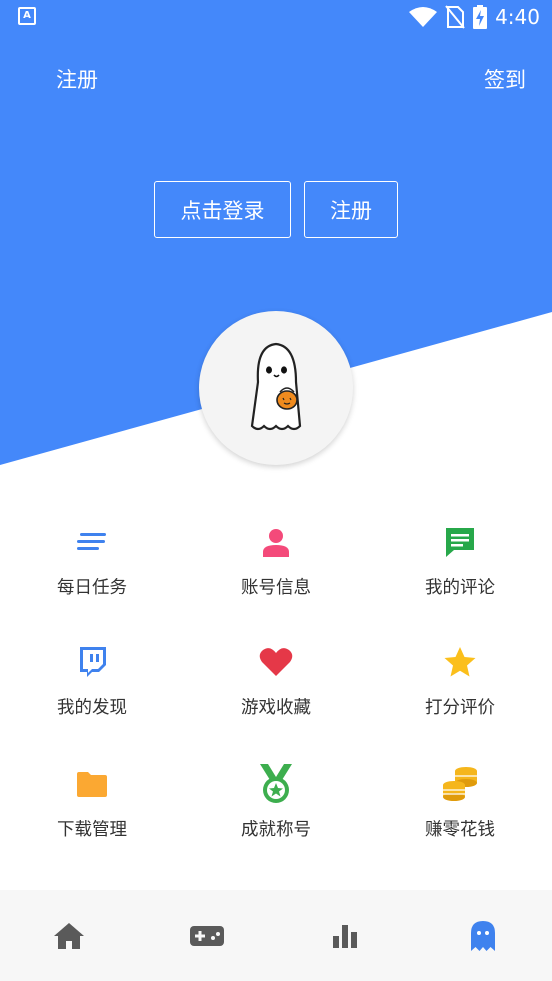  I want to click on menu-item-label: 我的发现, so click(92, 708).